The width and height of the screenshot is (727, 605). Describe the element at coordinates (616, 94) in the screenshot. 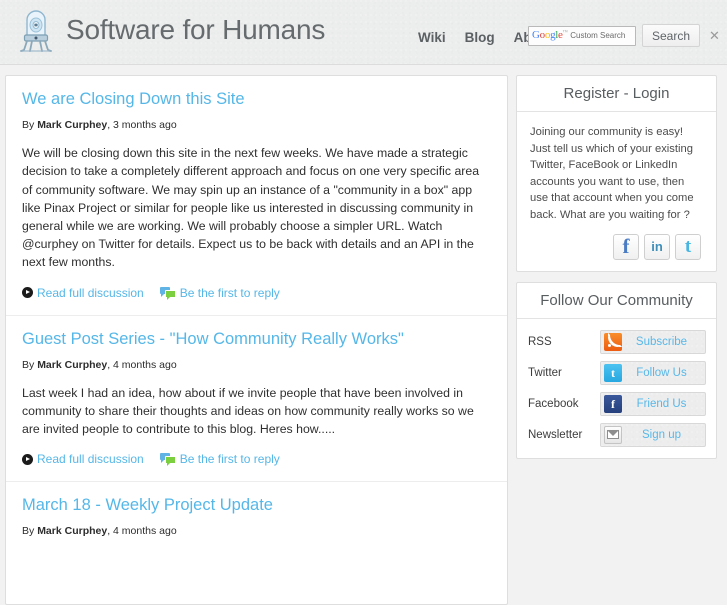

I see `register-login-header: Register - Login` at that location.